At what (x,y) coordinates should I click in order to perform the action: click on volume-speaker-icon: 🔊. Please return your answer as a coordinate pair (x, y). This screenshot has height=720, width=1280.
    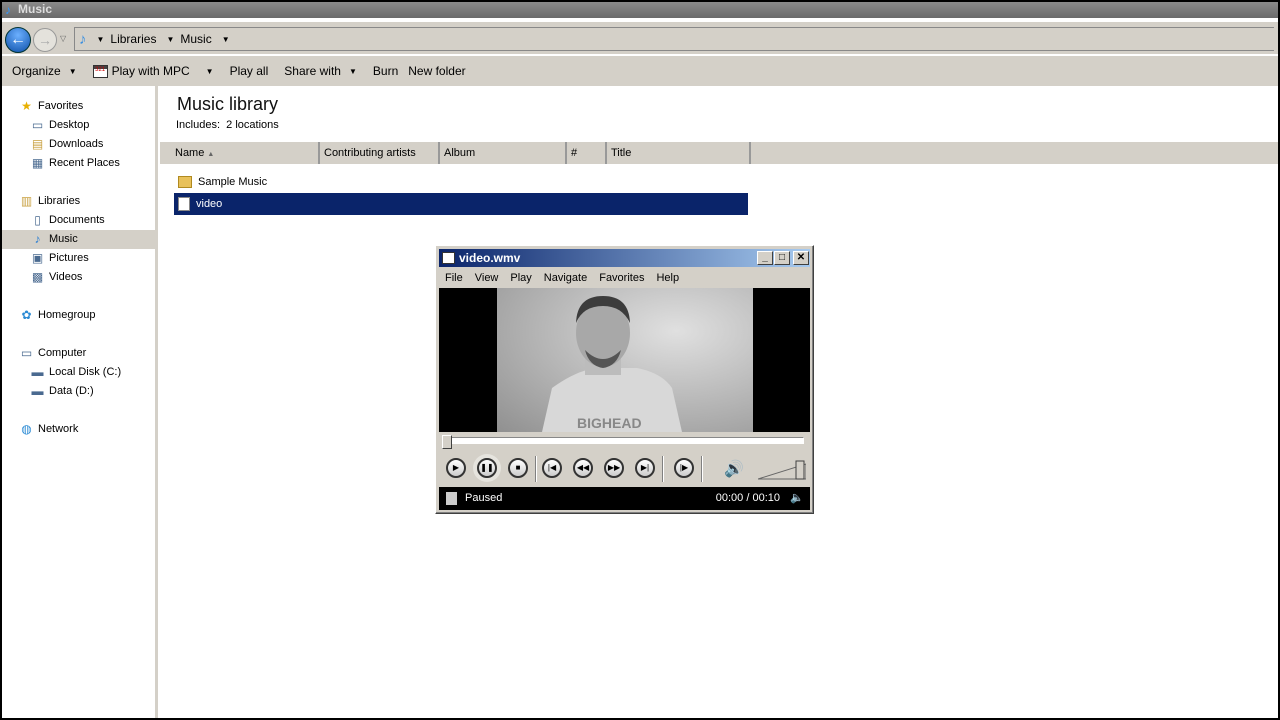
    Looking at the image, I should click on (734, 469).